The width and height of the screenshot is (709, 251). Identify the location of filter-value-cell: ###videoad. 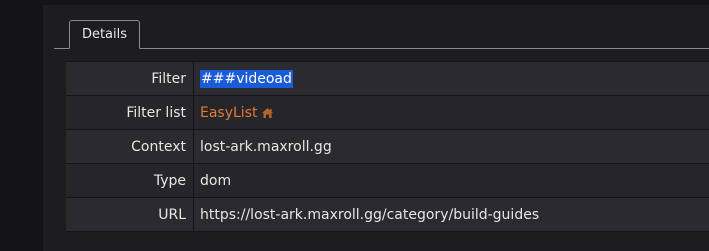
(451, 78).